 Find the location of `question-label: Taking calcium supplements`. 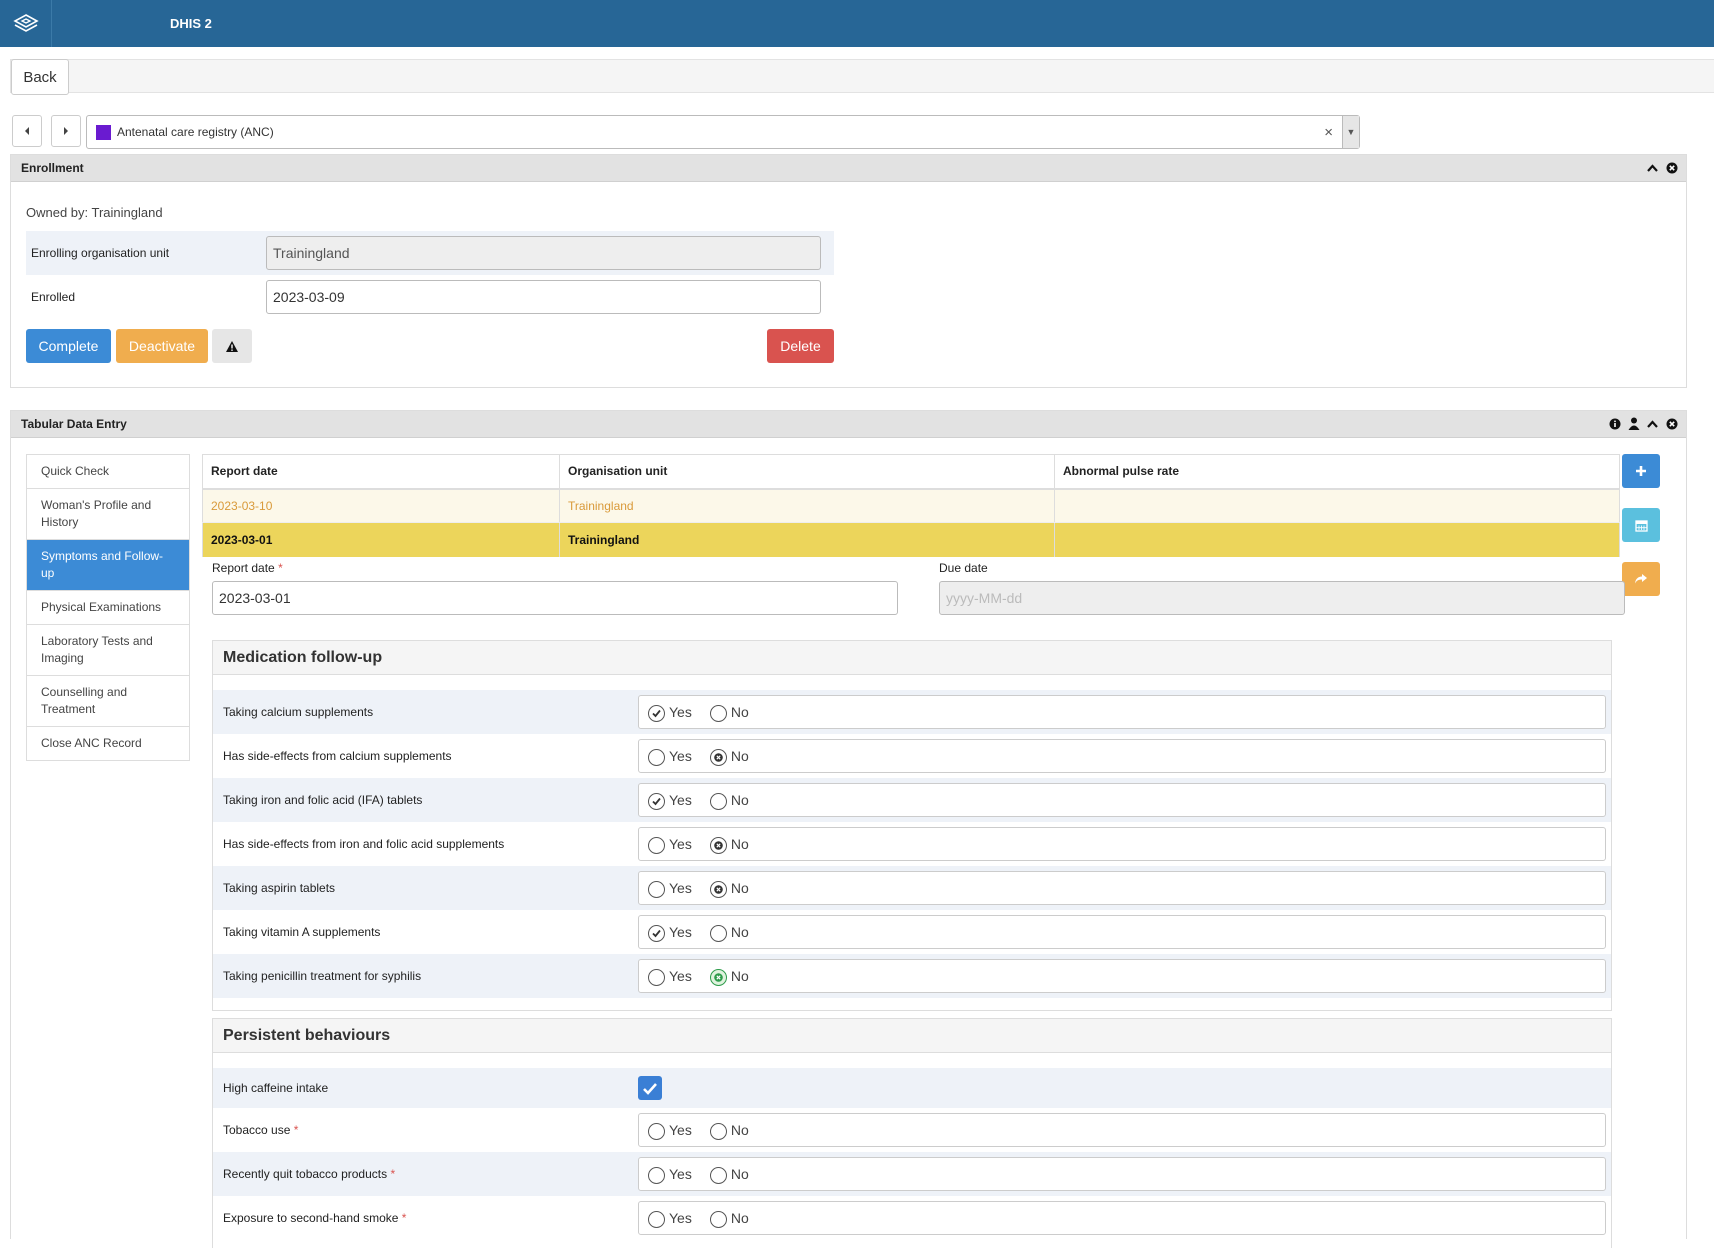

question-label: Taking calcium supplements is located at coordinates (298, 712).